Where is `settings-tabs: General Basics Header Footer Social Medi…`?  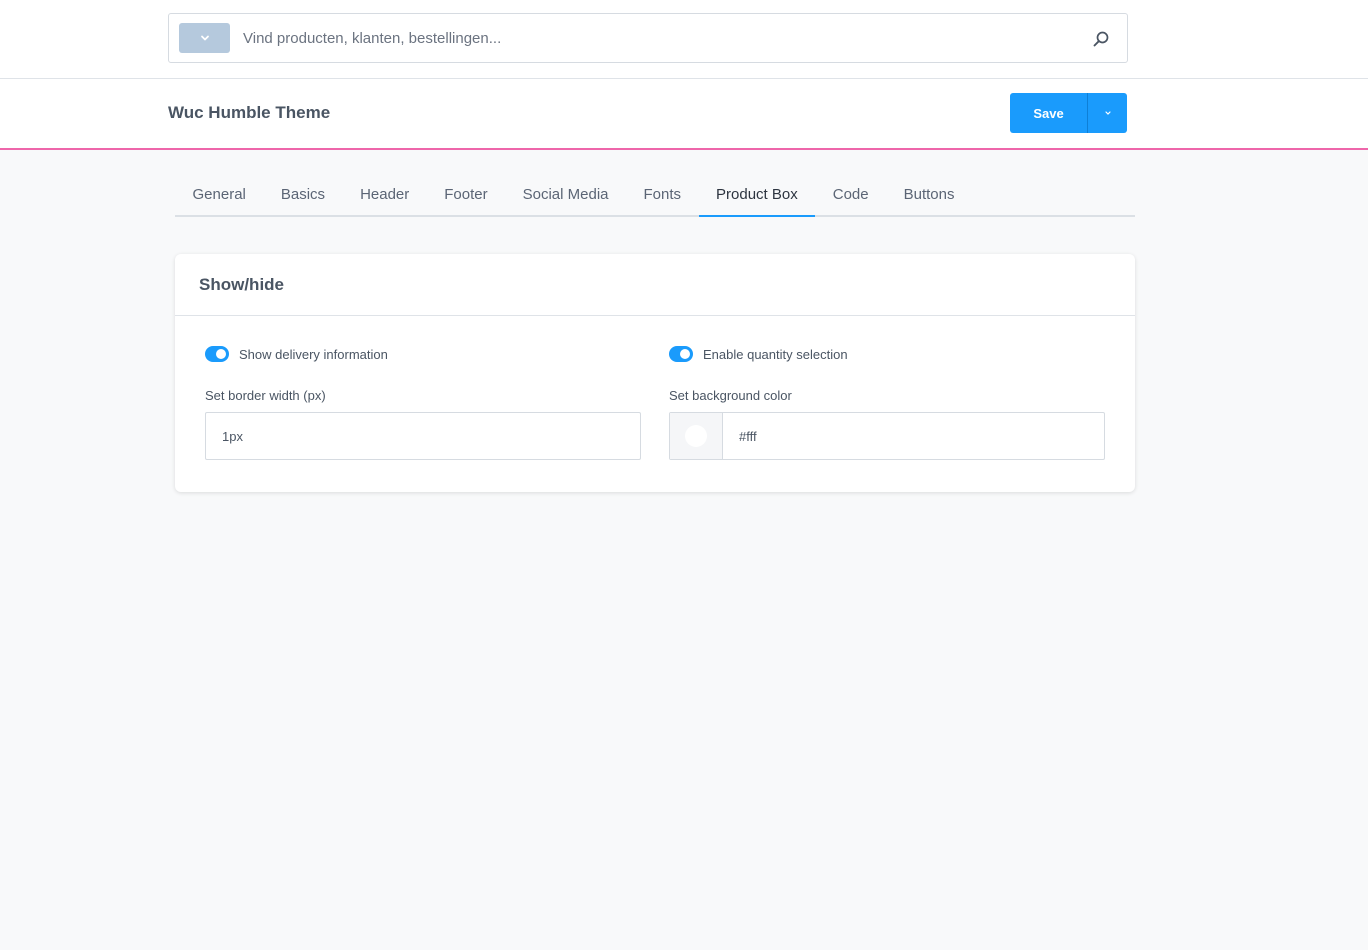
settings-tabs: General Basics Header Footer Social Medi… is located at coordinates (655, 196).